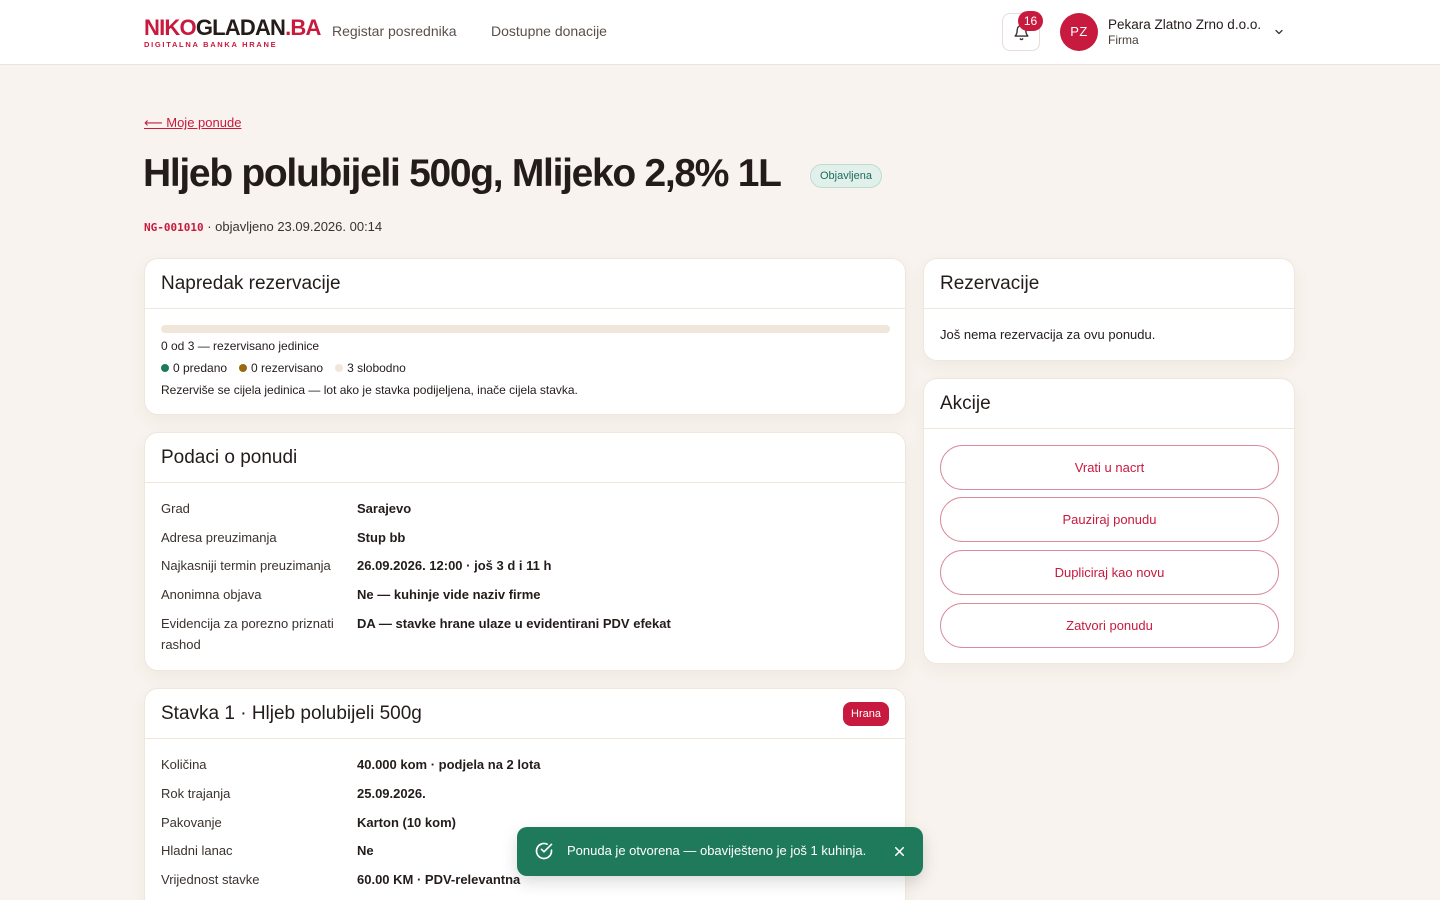  Describe the element at coordinates (462, 173) in the screenshot. I see `page-title: Hljeb polubijeli 500g, Mlijeko 2,8% 1L` at that location.